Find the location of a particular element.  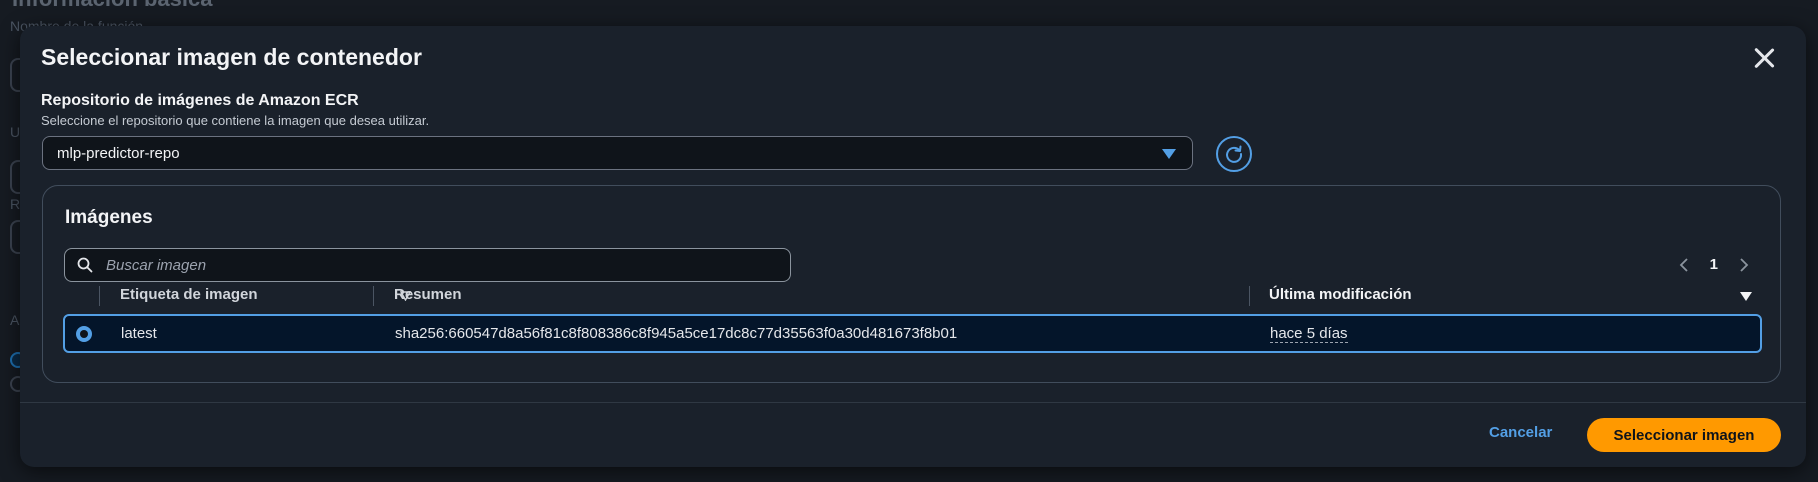

column-header-tag: Etiqueta de imagen is located at coordinates (189, 296).